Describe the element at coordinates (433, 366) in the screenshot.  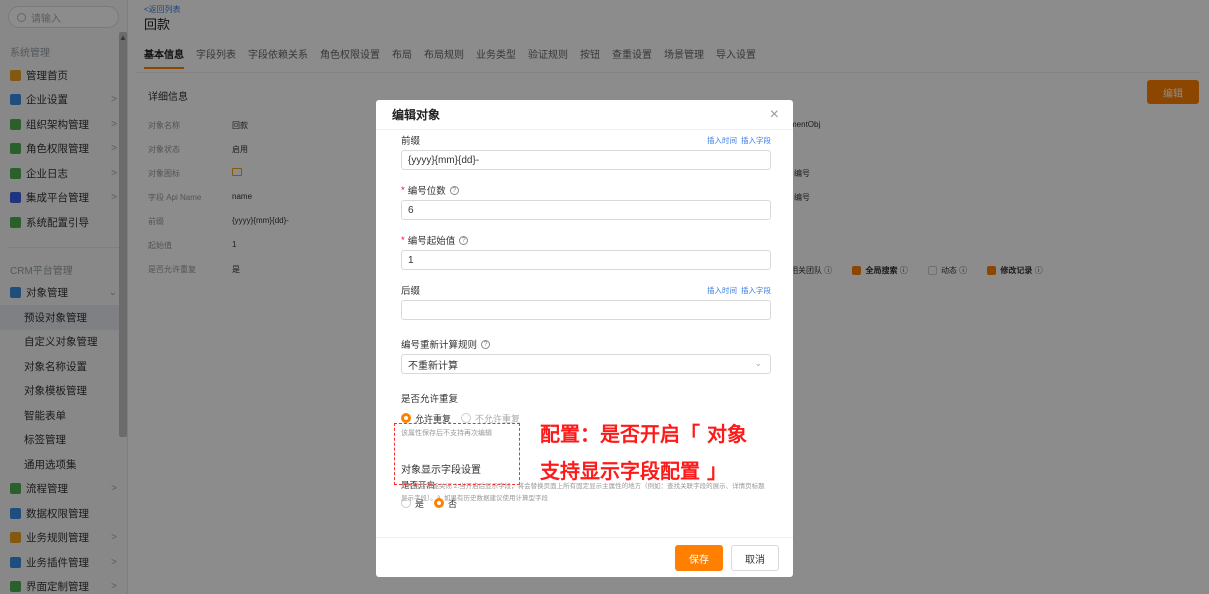
I see `recalc-value: 不重新计算` at that location.